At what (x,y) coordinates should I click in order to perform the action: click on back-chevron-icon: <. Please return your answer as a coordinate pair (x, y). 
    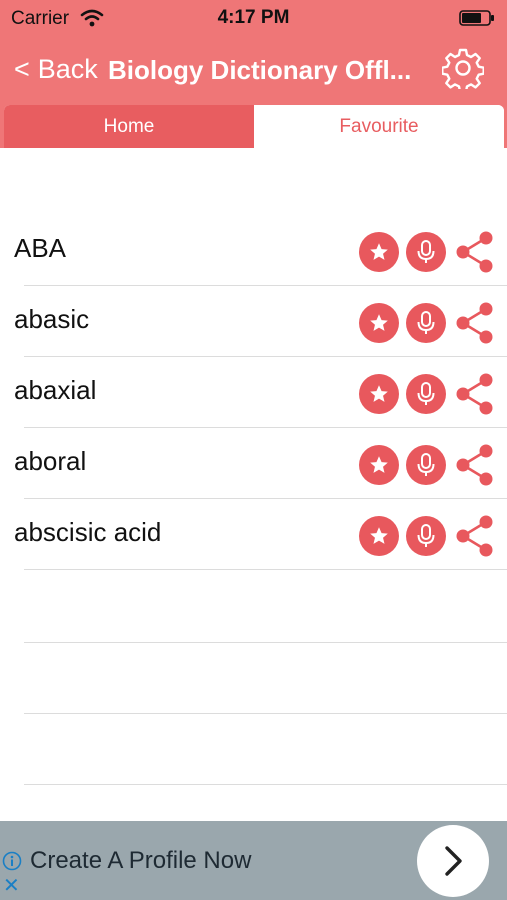
    Looking at the image, I should click on (22, 69).